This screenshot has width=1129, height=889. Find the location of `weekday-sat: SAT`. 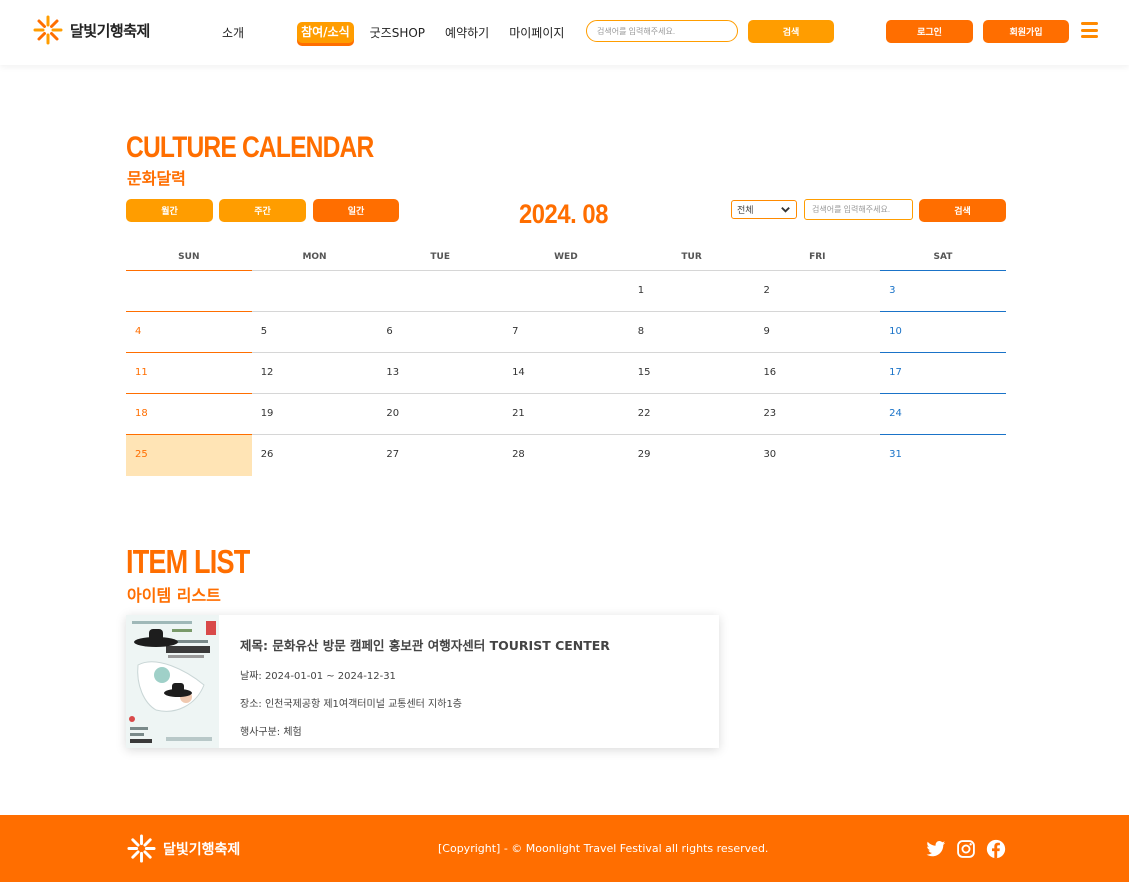

weekday-sat: SAT is located at coordinates (943, 259).